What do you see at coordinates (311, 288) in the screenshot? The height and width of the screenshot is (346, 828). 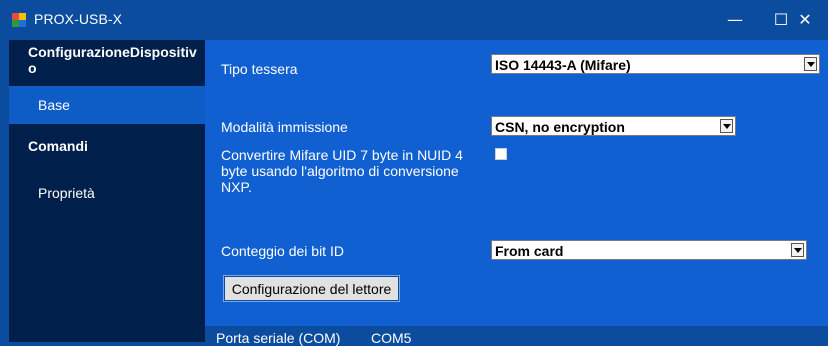 I see `configure-reader-button: Configurazione del lettore` at bounding box center [311, 288].